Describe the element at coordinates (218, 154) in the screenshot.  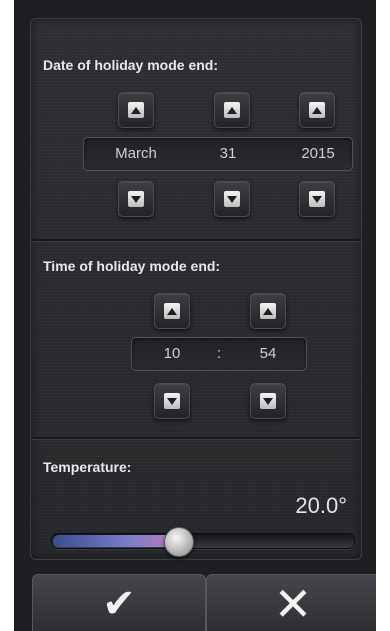
I see `date-display: March 31 2015` at that location.